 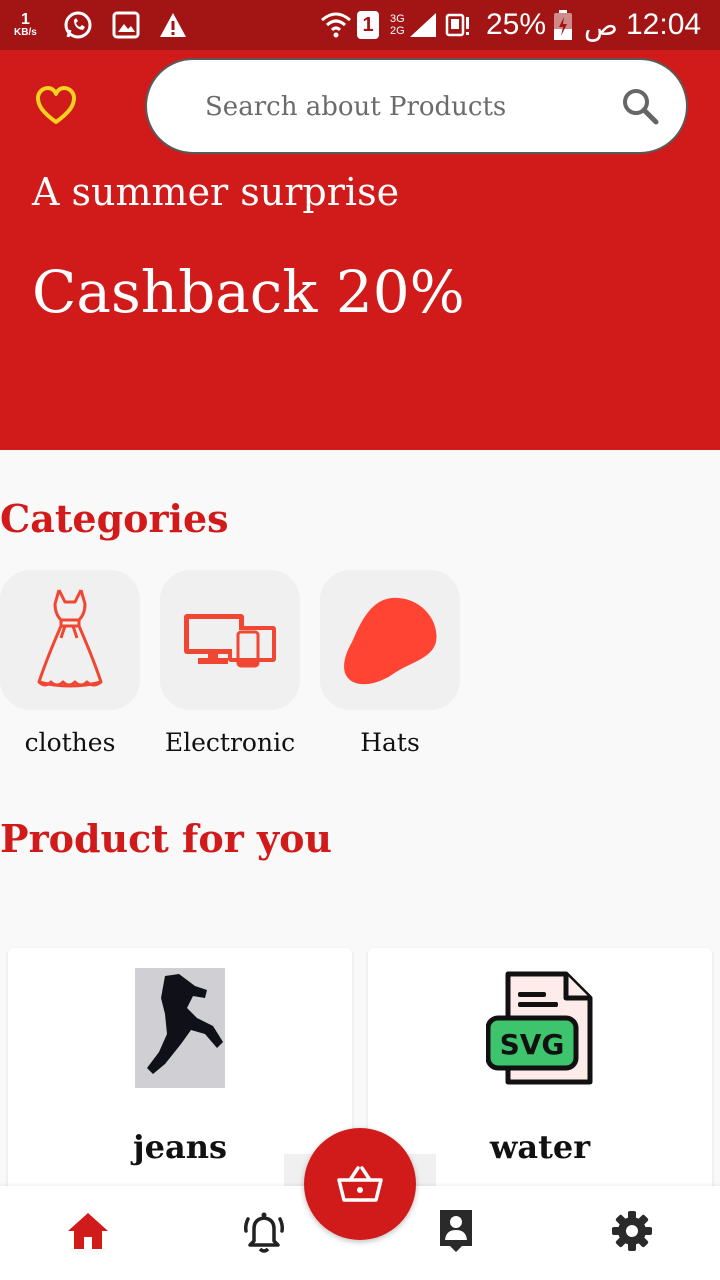 I want to click on cart-button, so click(x=360, y=1184).